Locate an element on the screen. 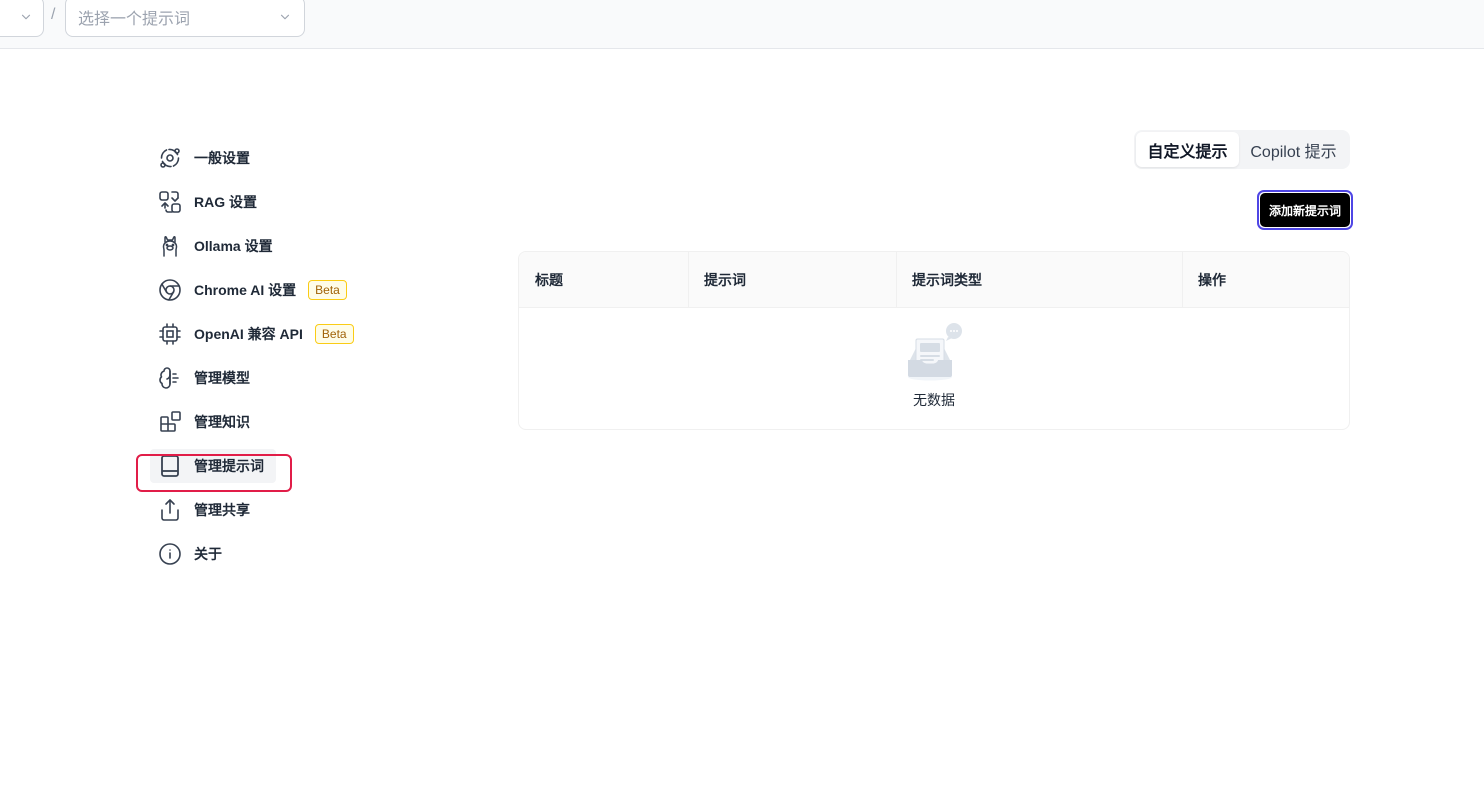 This screenshot has height=785, width=1484. sidebar-item-label: 关于 is located at coordinates (208, 554).